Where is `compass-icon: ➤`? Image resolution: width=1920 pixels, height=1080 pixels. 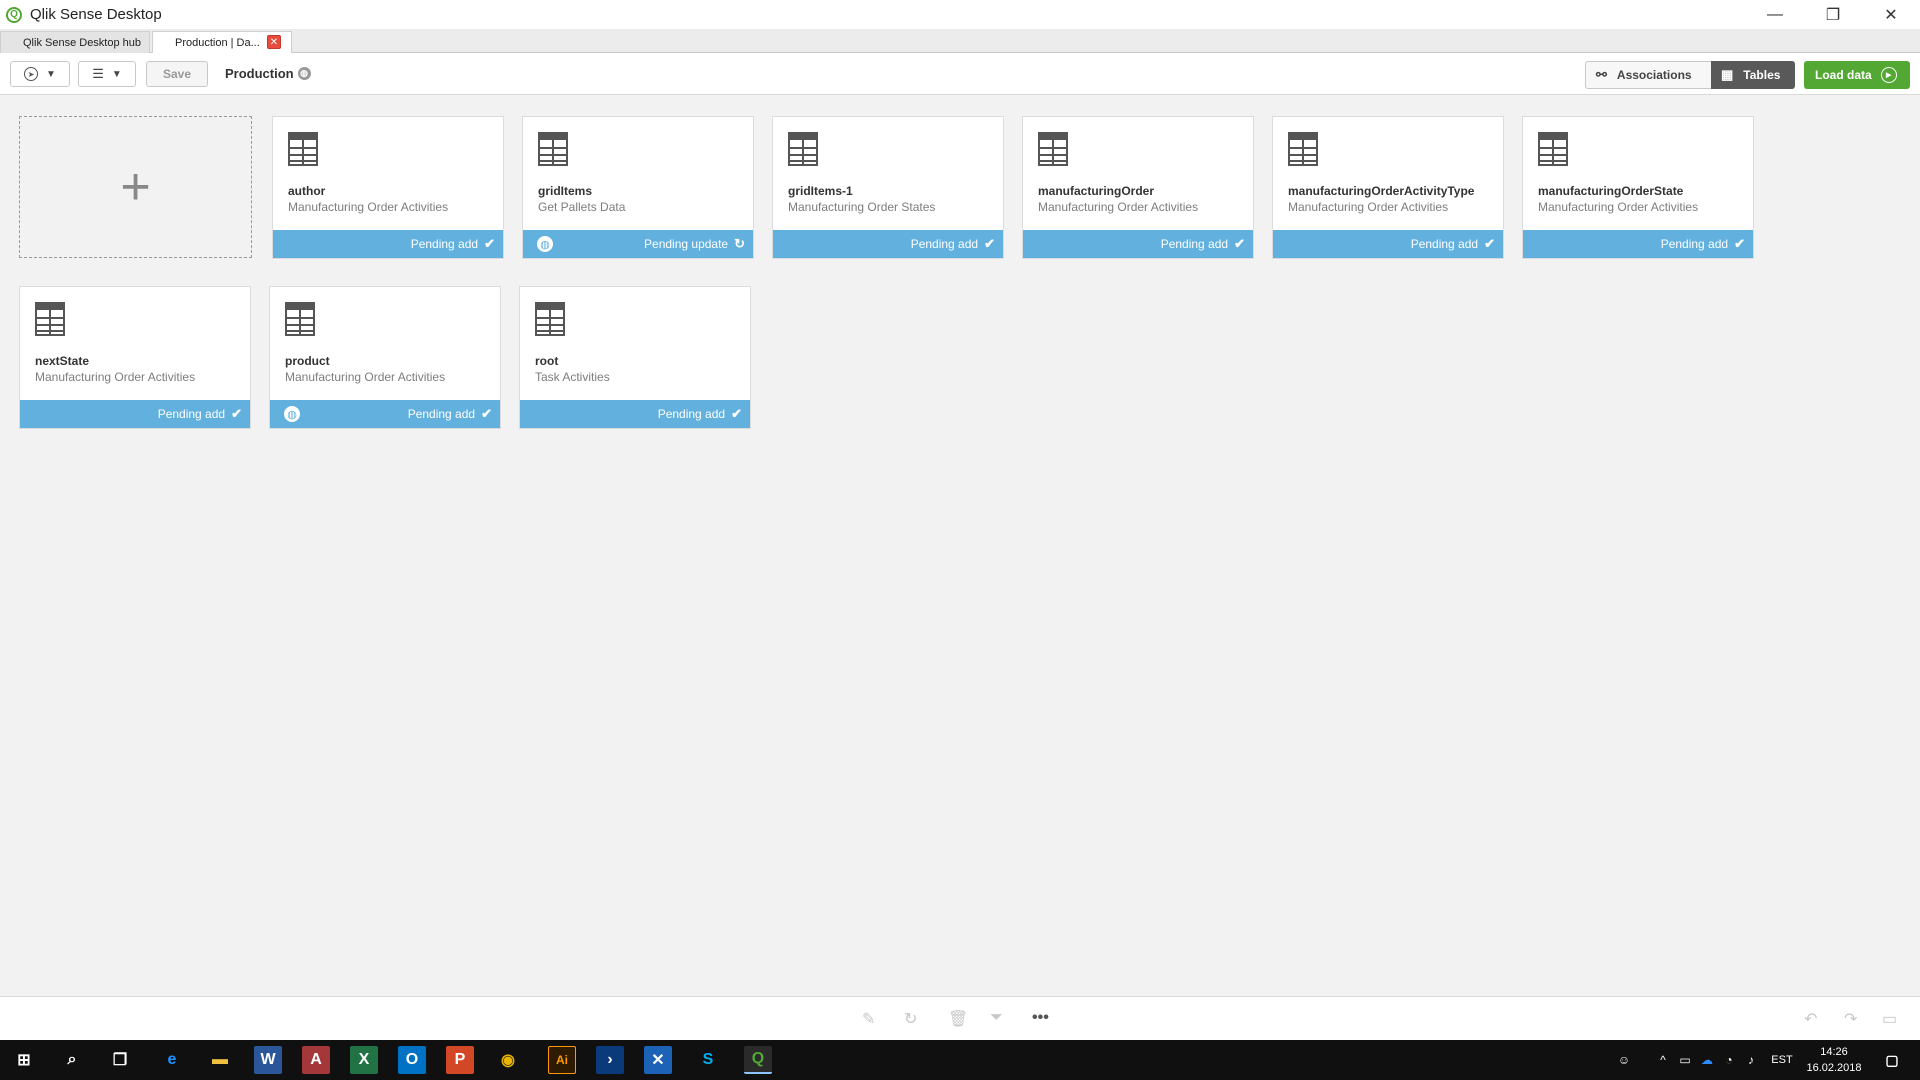
compass-icon: ➤ is located at coordinates (31, 74).